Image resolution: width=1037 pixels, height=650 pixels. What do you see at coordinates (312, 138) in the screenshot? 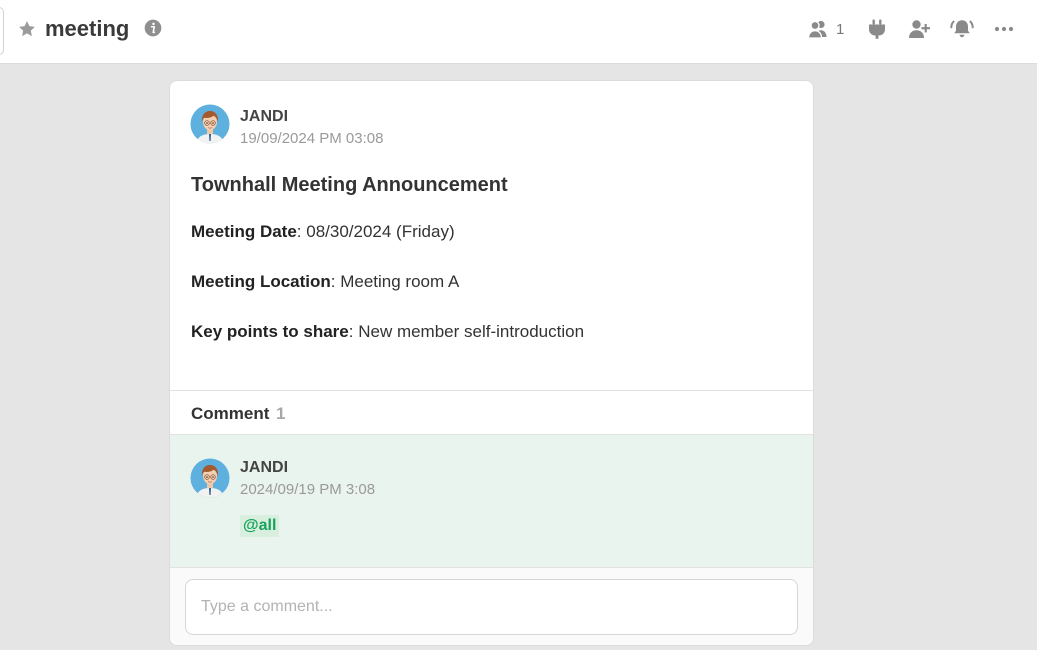
I see `post-timestamp: 19/09/2024 PM 03:08` at bounding box center [312, 138].